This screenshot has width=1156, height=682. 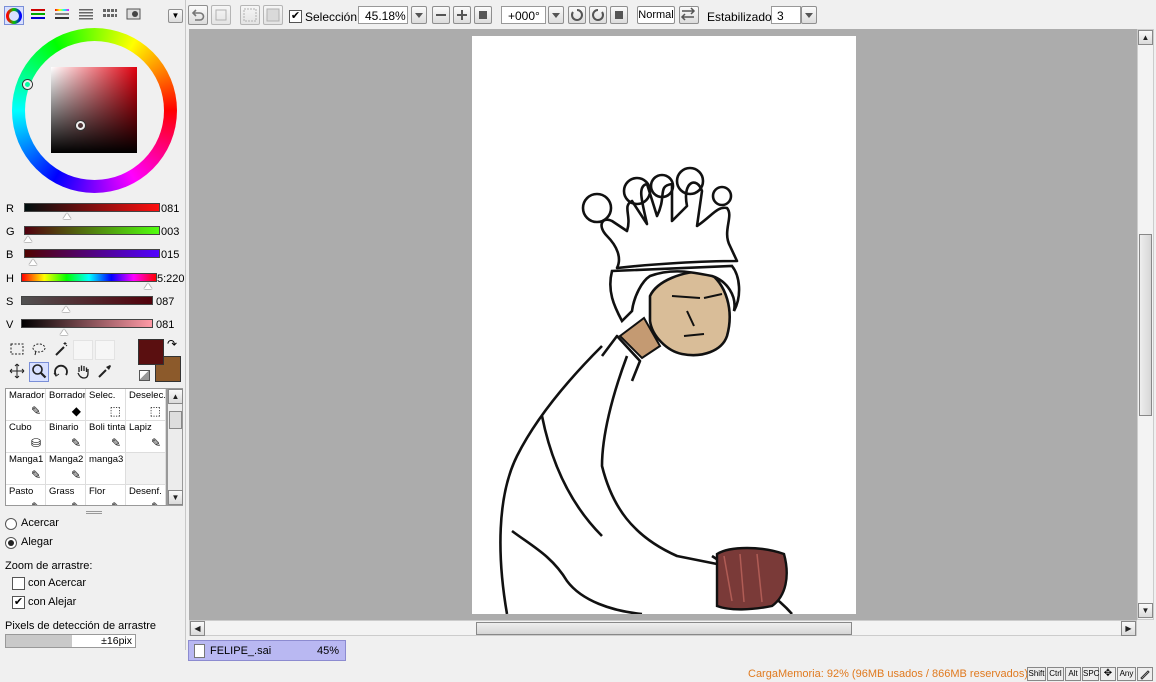 What do you see at coordinates (146, 437) in the screenshot?
I see `brush-lapiz: Lapiz ✎` at bounding box center [146, 437].